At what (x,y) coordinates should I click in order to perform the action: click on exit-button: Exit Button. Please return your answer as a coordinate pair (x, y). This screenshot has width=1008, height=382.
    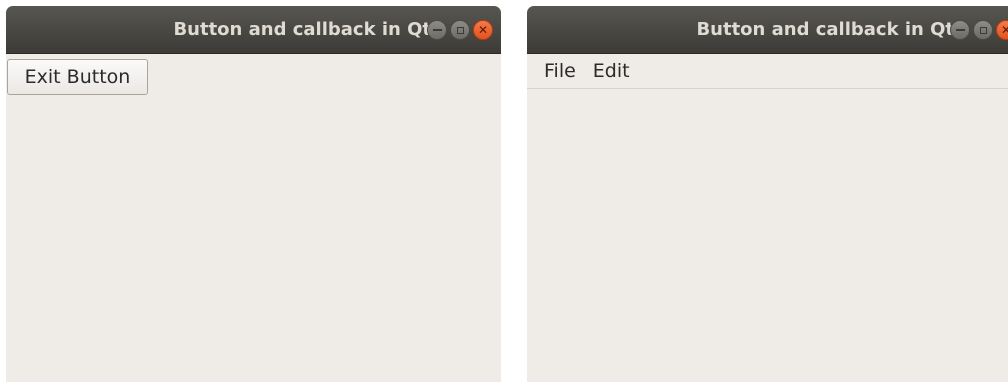
    Looking at the image, I should click on (77, 77).